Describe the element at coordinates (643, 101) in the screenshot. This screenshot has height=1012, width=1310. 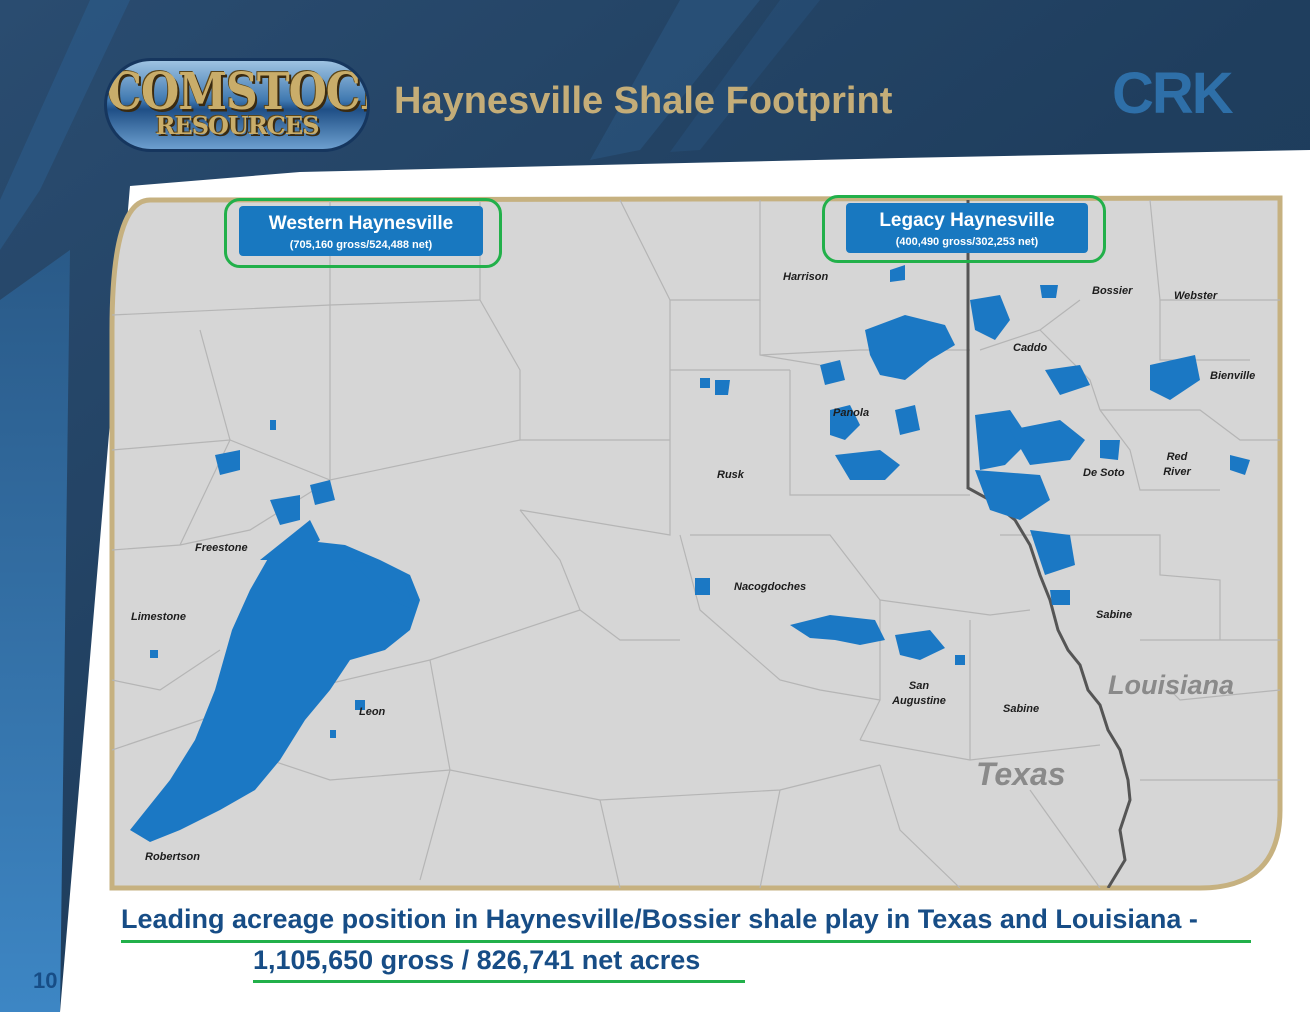
I see `slide-title: Haynesville Shale Footprint` at that location.